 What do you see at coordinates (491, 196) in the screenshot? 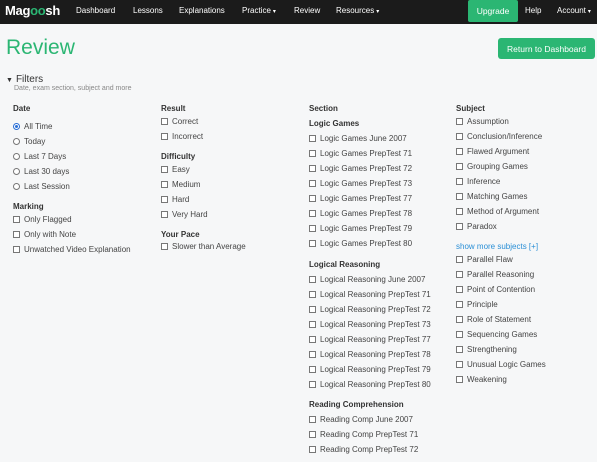
I see `subject-option: Matching Games` at bounding box center [491, 196].